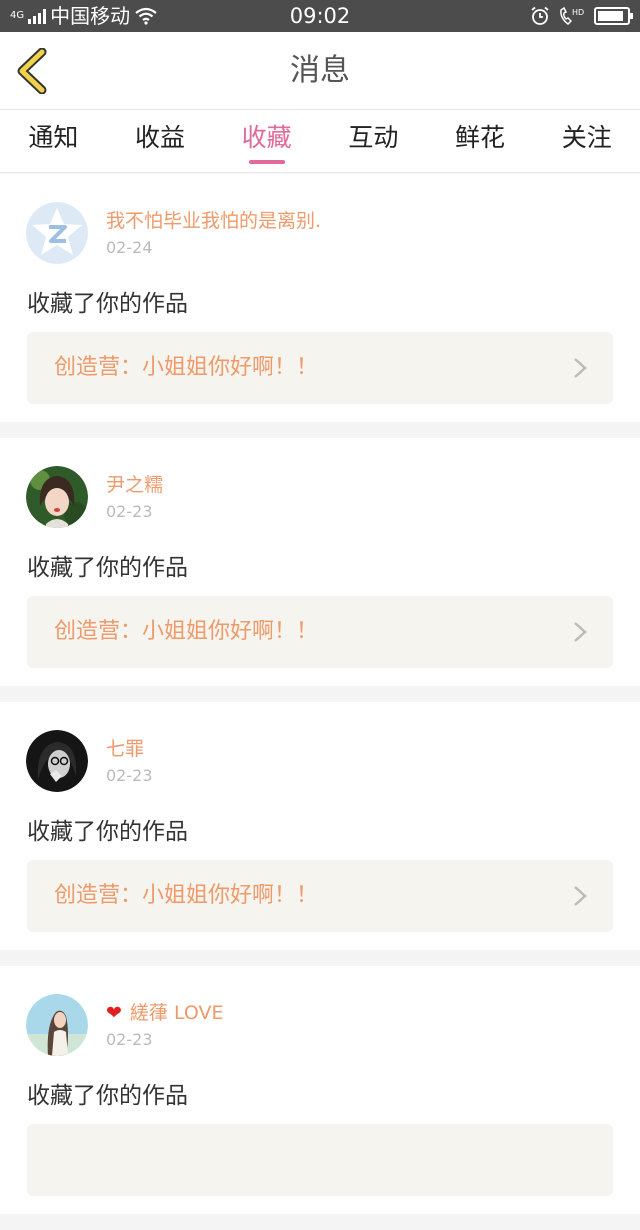 This screenshot has width=640, height=1230. What do you see at coordinates (160, 141) in the screenshot?
I see `tab-earnings: 收益` at bounding box center [160, 141].